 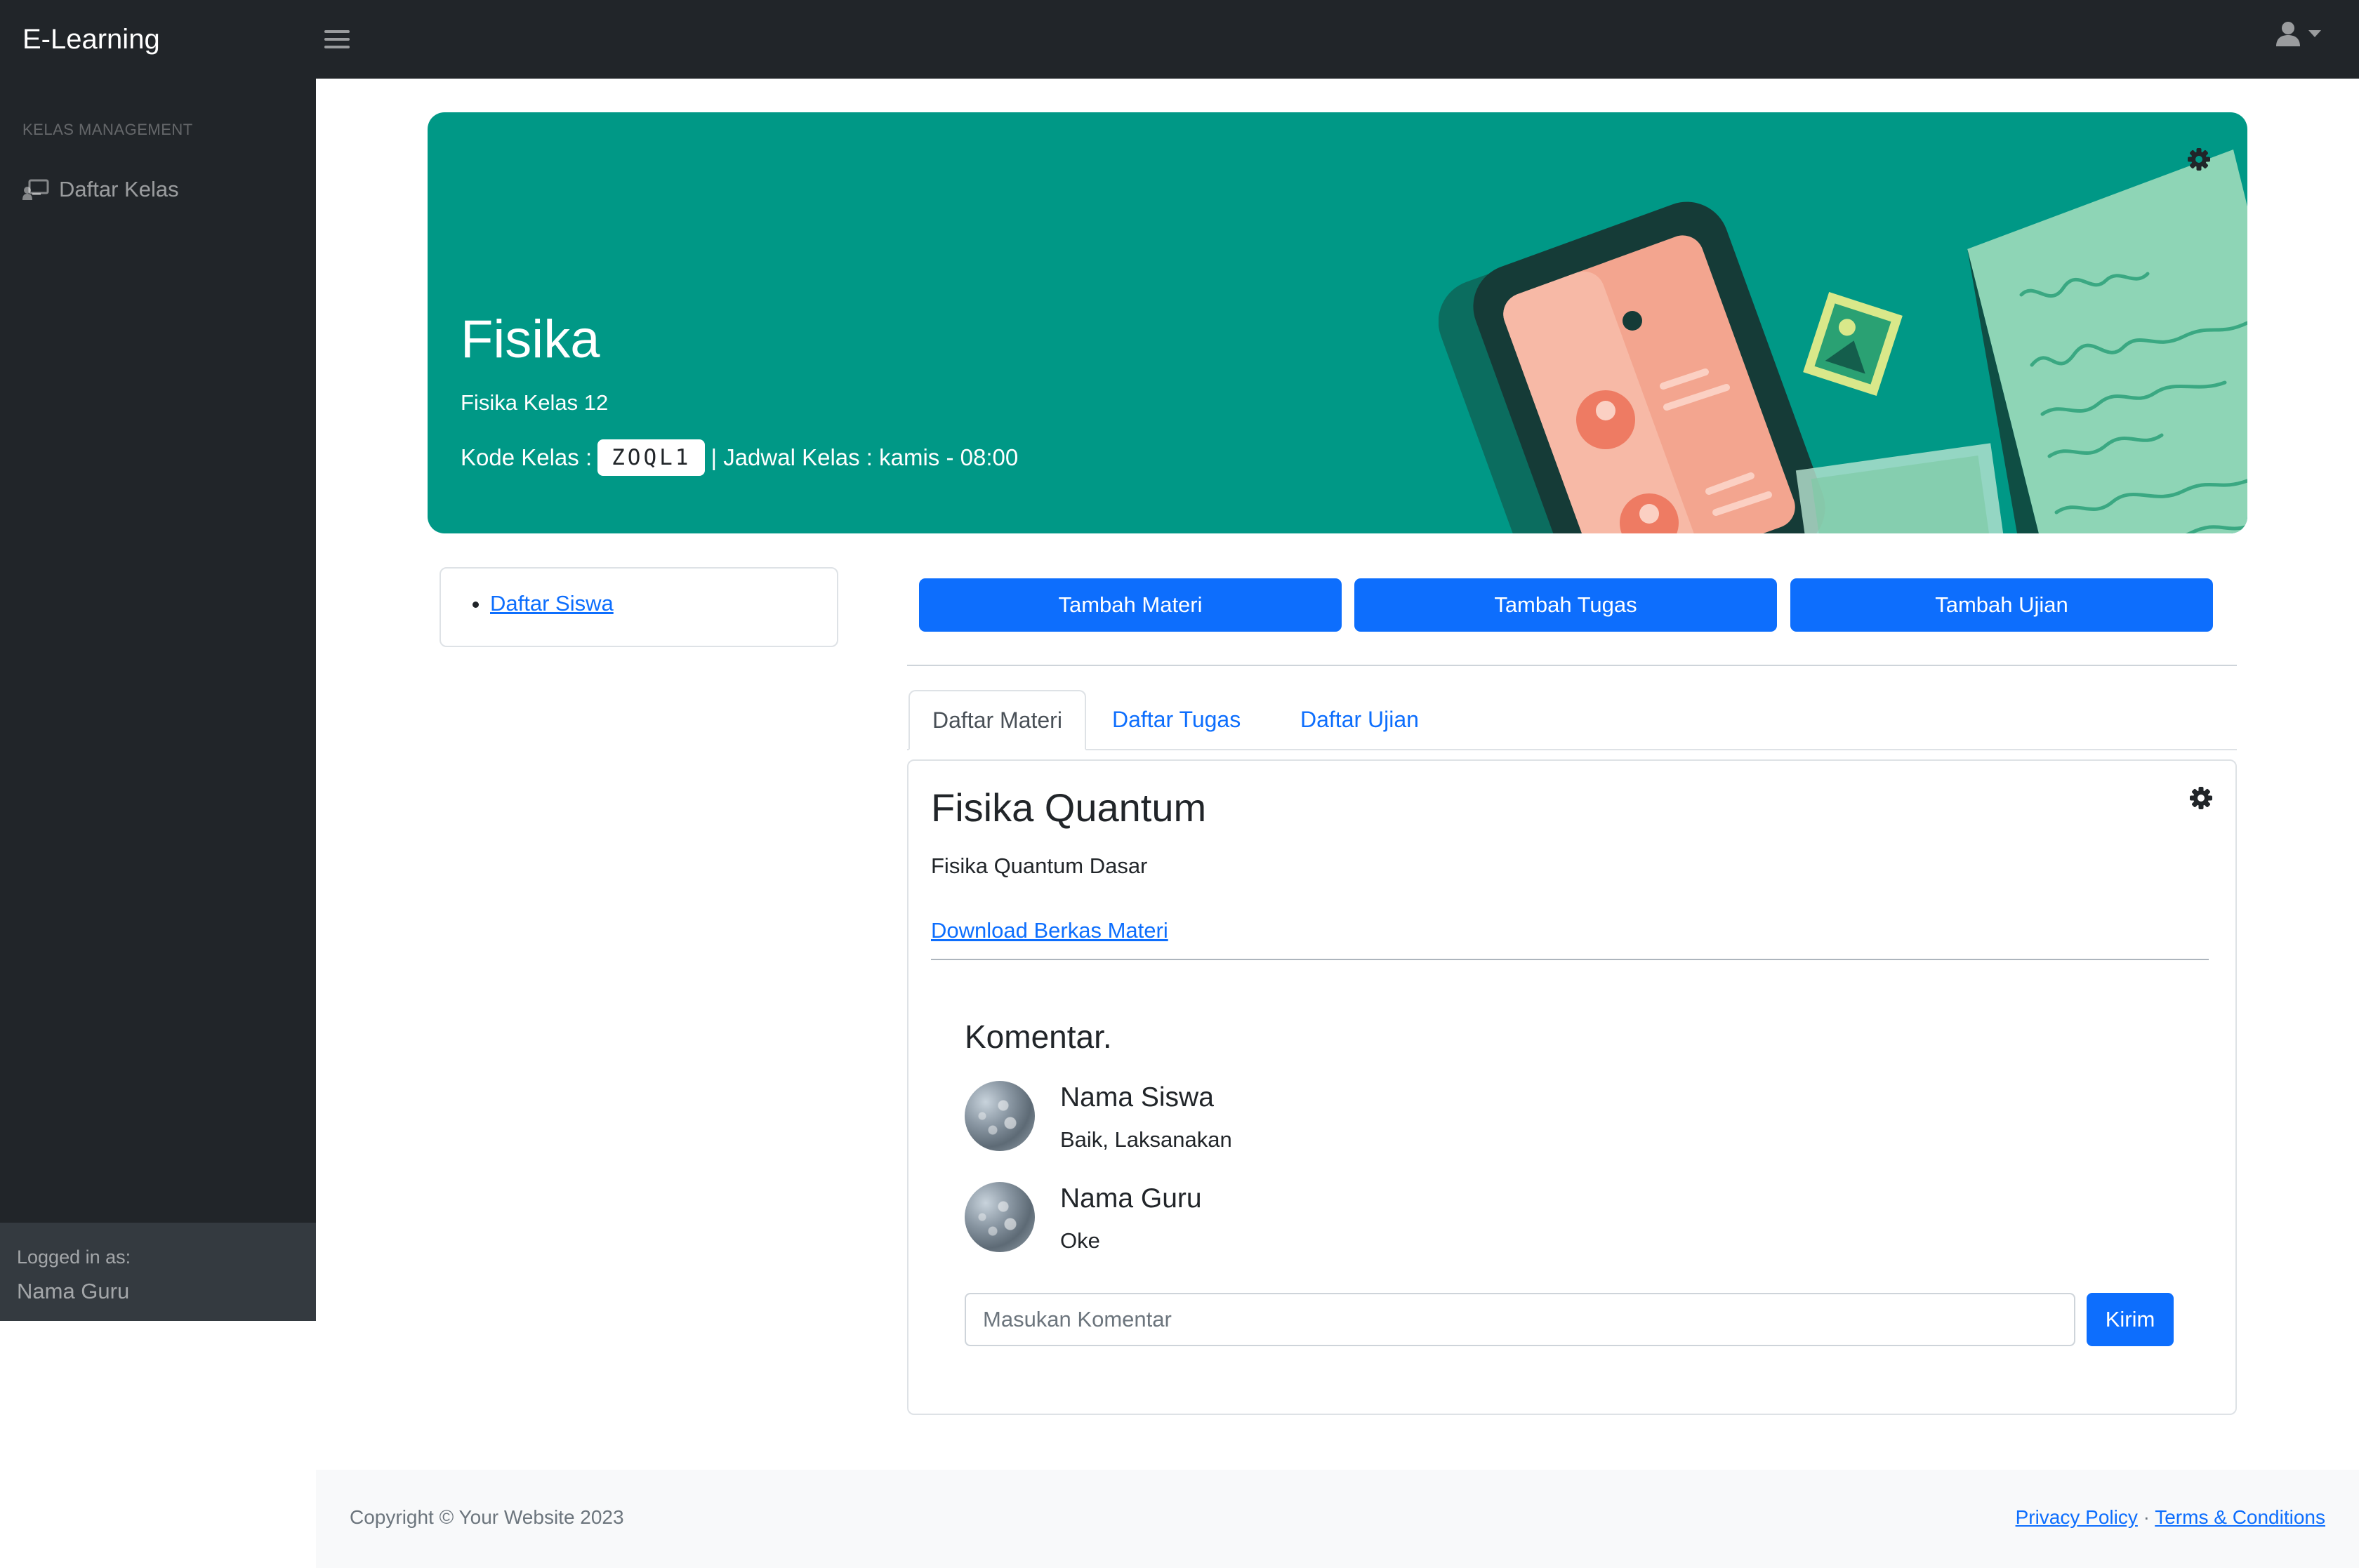 I want to click on material-description: Fisika Quantum Dasar, so click(x=1039, y=865).